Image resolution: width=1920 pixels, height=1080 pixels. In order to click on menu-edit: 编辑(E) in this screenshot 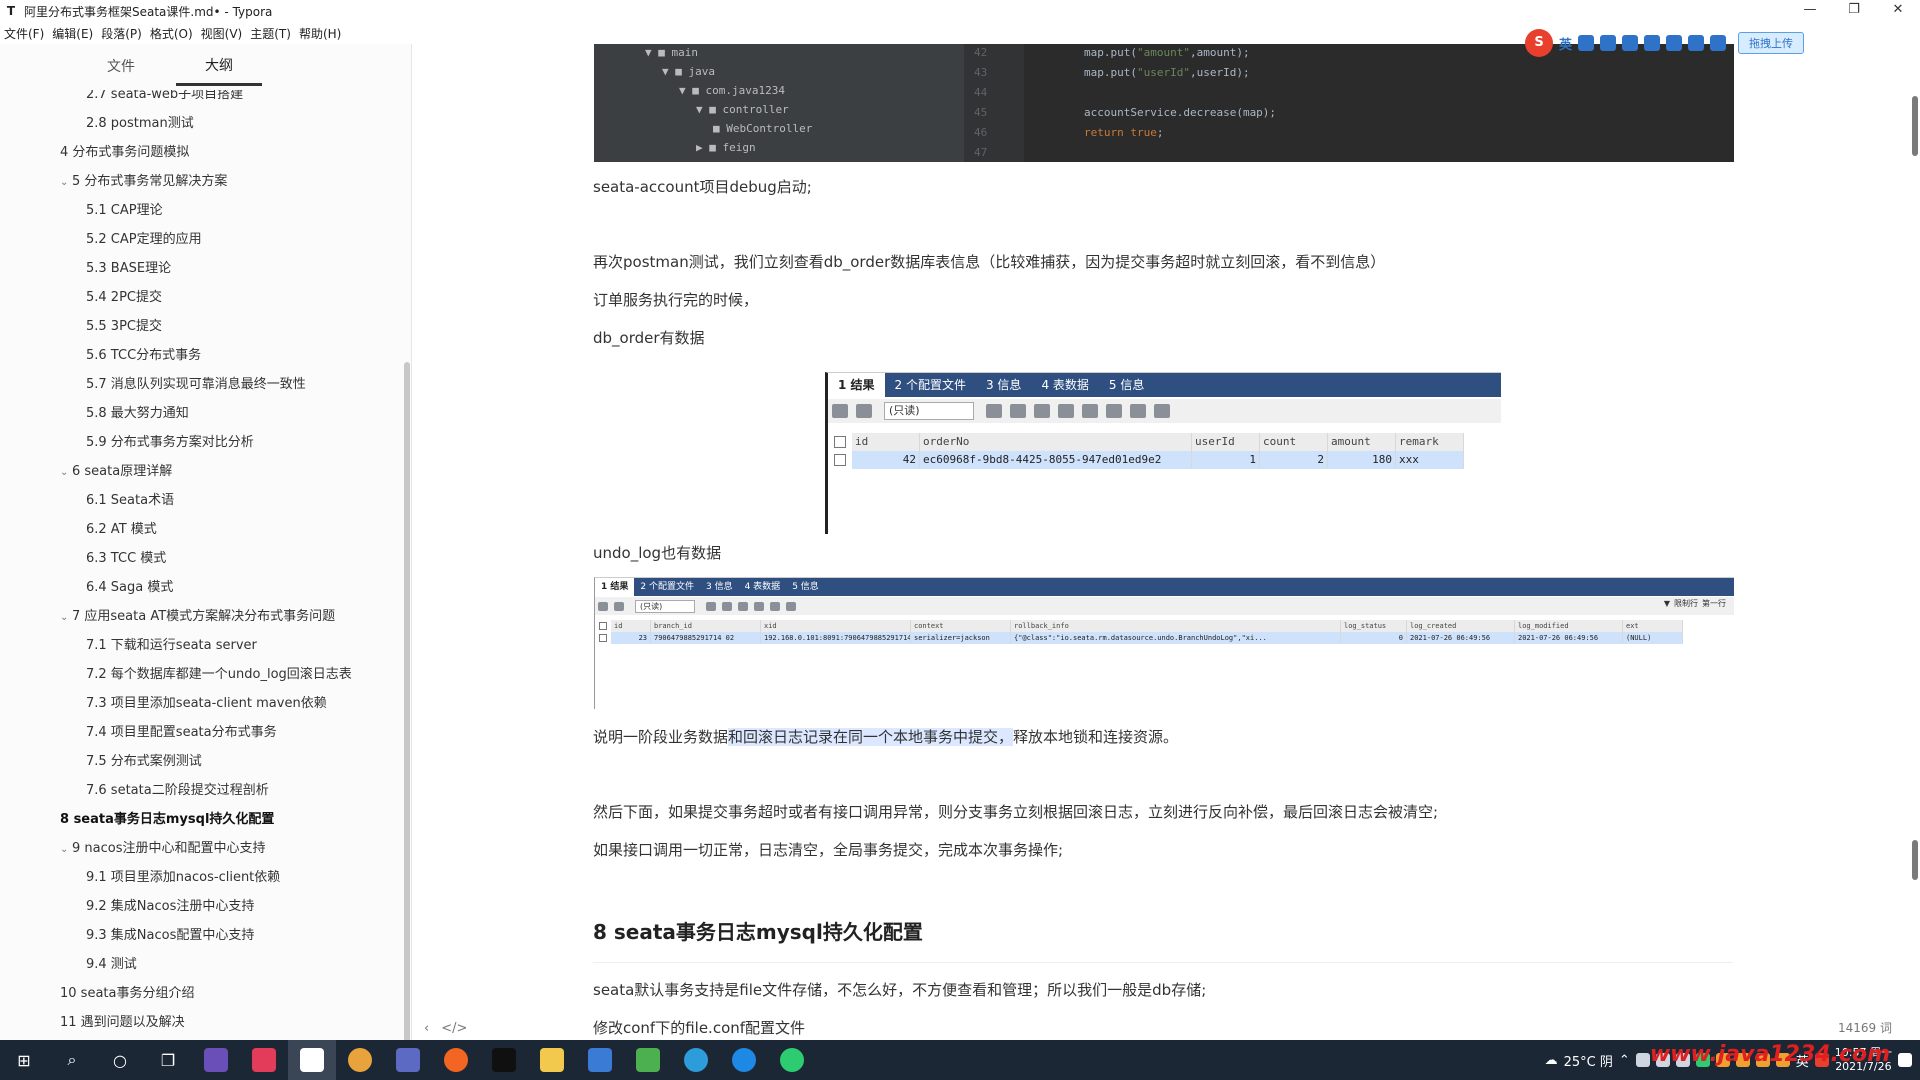, I will do `click(72, 33)`.